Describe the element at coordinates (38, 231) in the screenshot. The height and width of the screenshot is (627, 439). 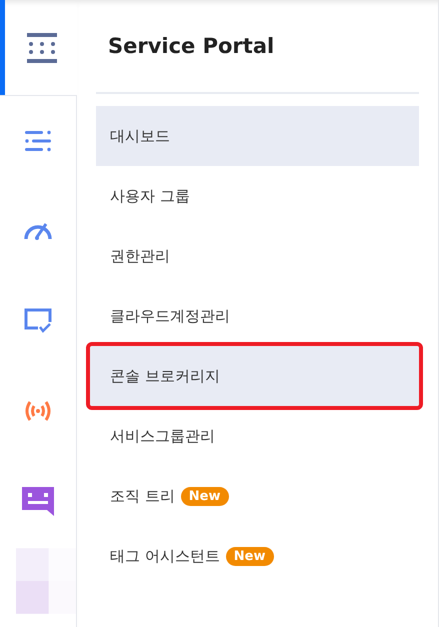
I see `gauge-icon` at that location.